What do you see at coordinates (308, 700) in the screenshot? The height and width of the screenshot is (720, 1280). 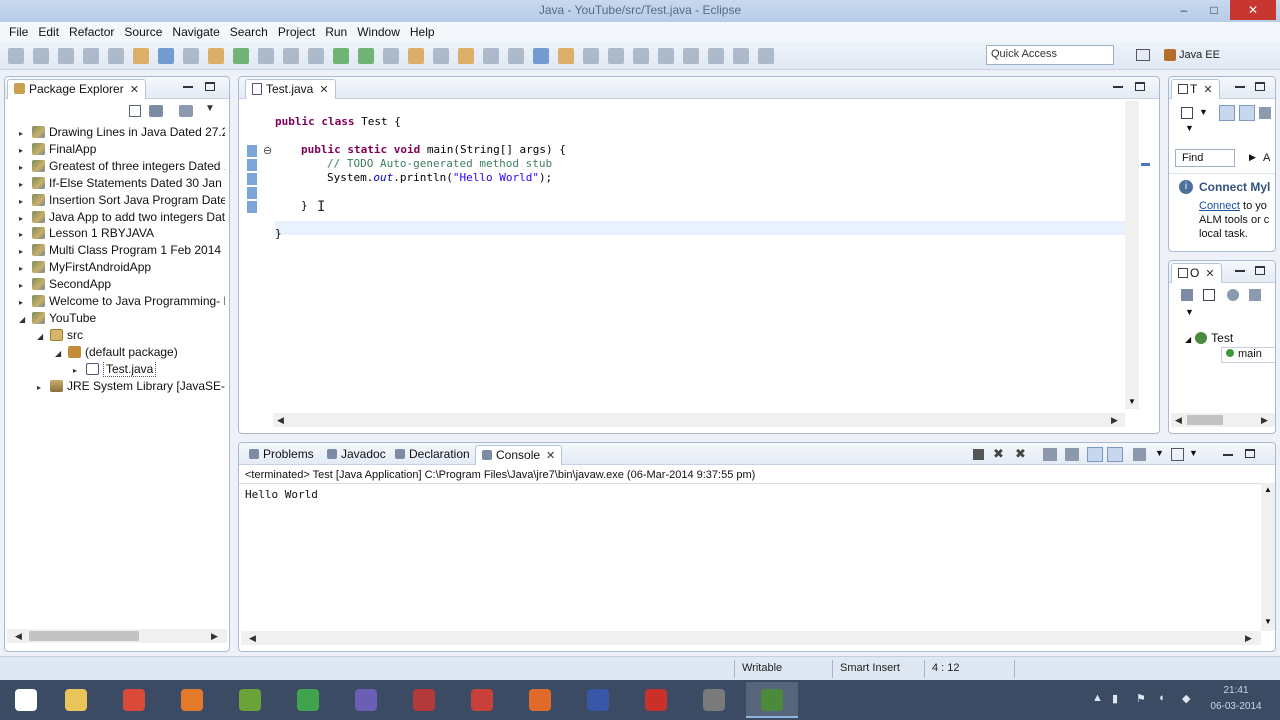 I see `qt-creator-taskbar-button` at bounding box center [308, 700].